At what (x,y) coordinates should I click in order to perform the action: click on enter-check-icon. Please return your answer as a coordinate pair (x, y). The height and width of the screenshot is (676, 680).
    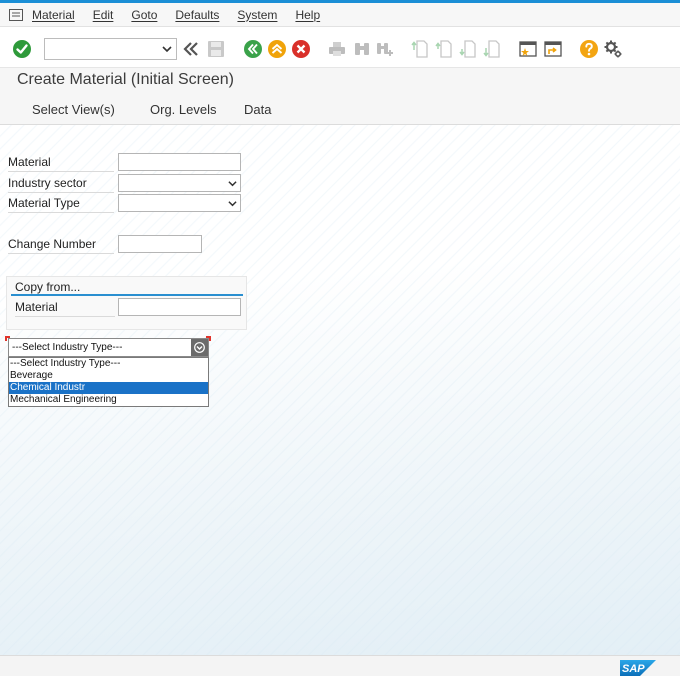
    Looking at the image, I should click on (22, 49).